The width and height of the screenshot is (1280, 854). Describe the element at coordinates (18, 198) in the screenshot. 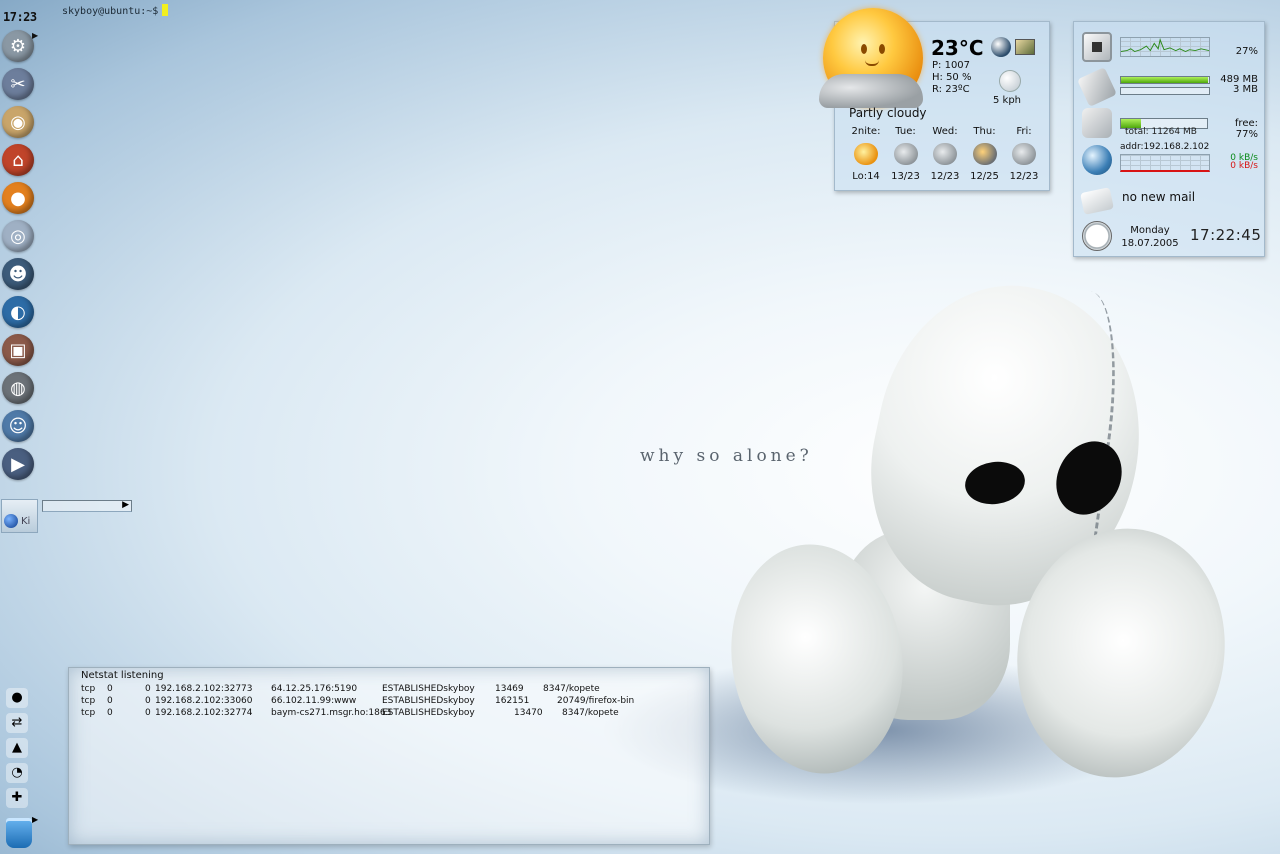

I see `firefox-icon: ●` at that location.